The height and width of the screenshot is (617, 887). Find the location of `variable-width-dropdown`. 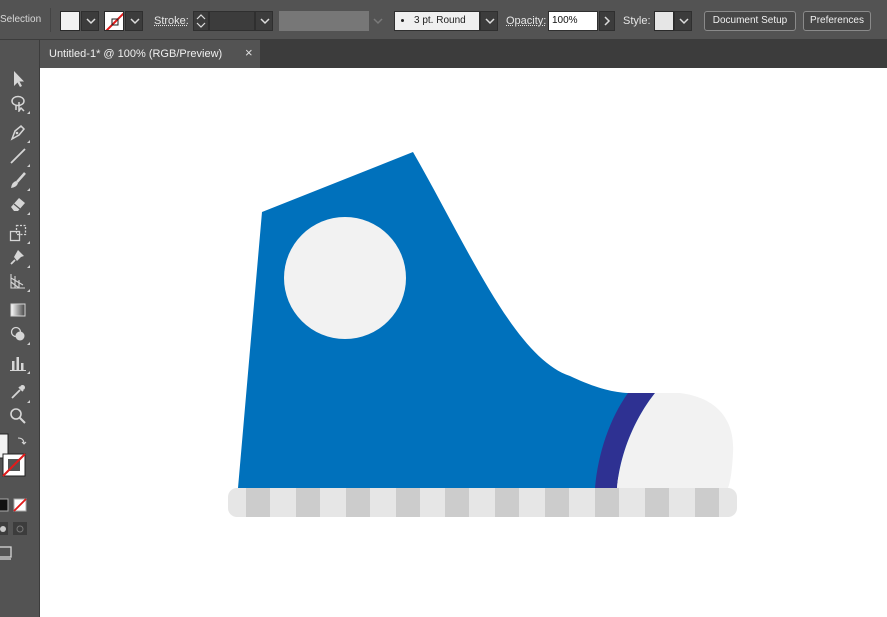

variable-width-dropdown is located at coordinates (378, 21).